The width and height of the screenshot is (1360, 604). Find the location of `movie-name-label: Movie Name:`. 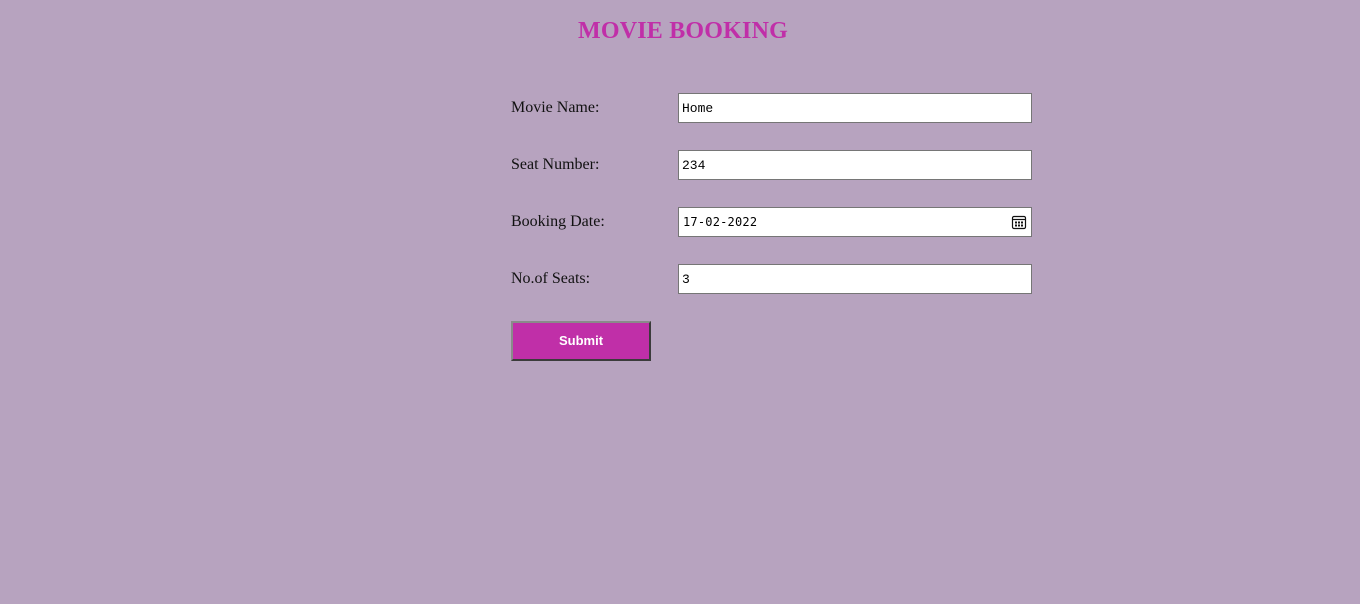

movie-name-label: Movie Name: is located at coordinates (555, 107).